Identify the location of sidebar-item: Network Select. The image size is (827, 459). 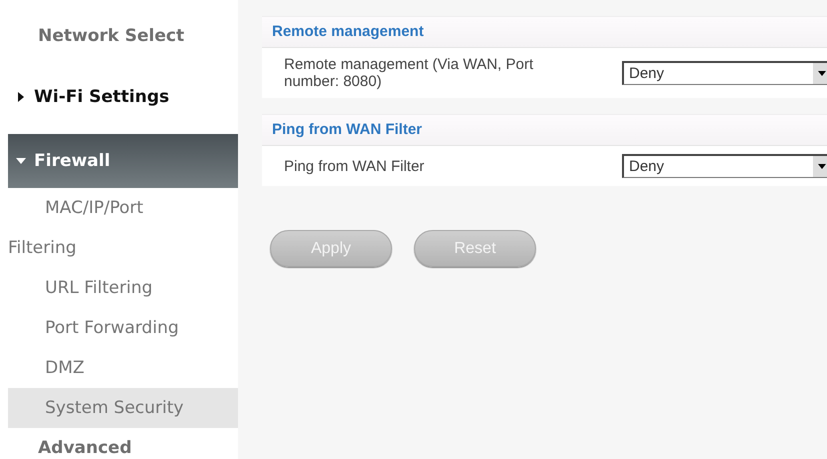
(123, 39).